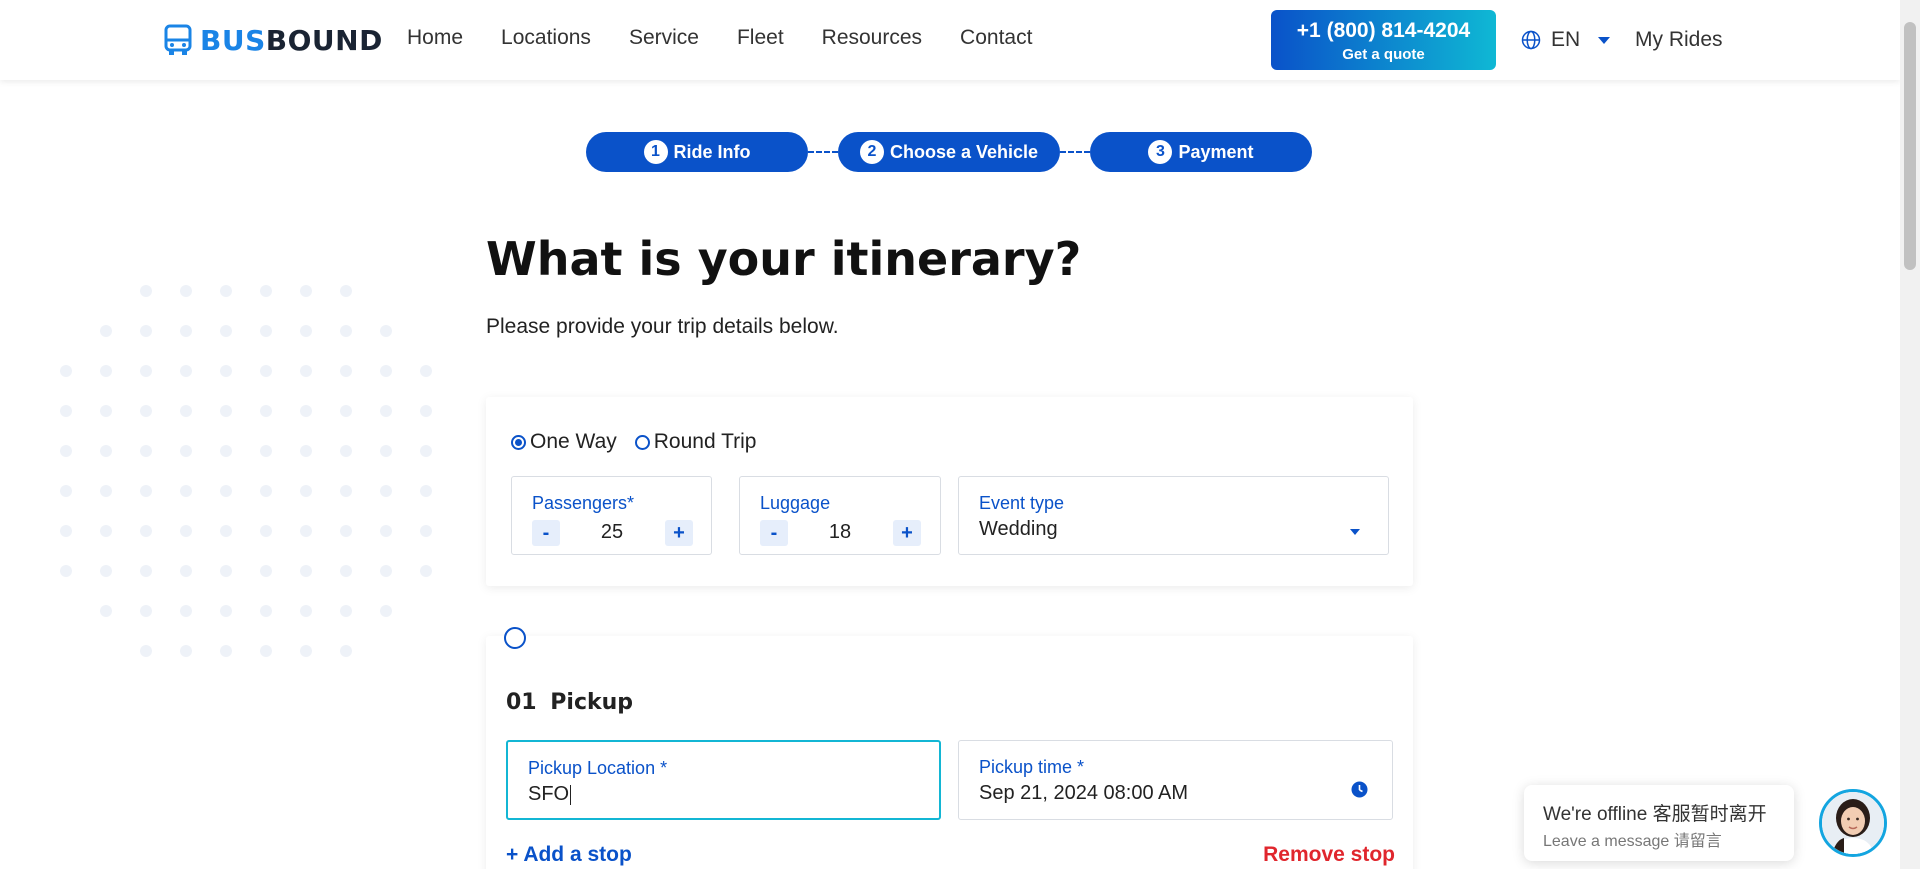 The width and height of the screenshot is (1920, 869). I want to click on trip-type-group: One Way Round Trip, so click(633, 442).